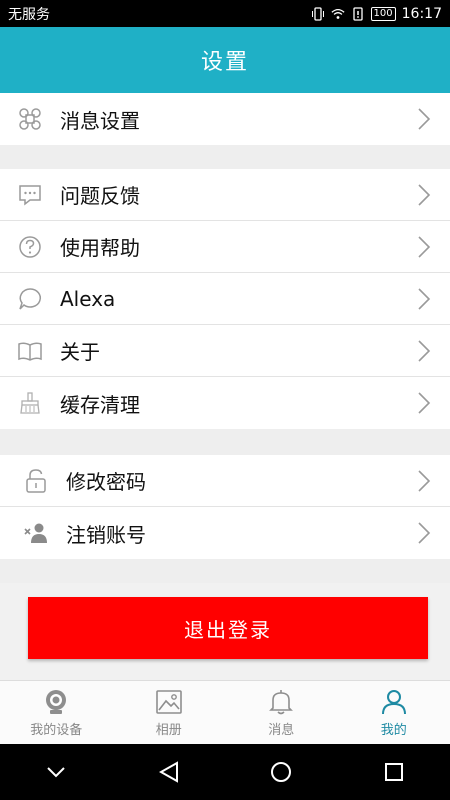  I want to click on menu-item-alexa: Alexa, so click(225, 299).